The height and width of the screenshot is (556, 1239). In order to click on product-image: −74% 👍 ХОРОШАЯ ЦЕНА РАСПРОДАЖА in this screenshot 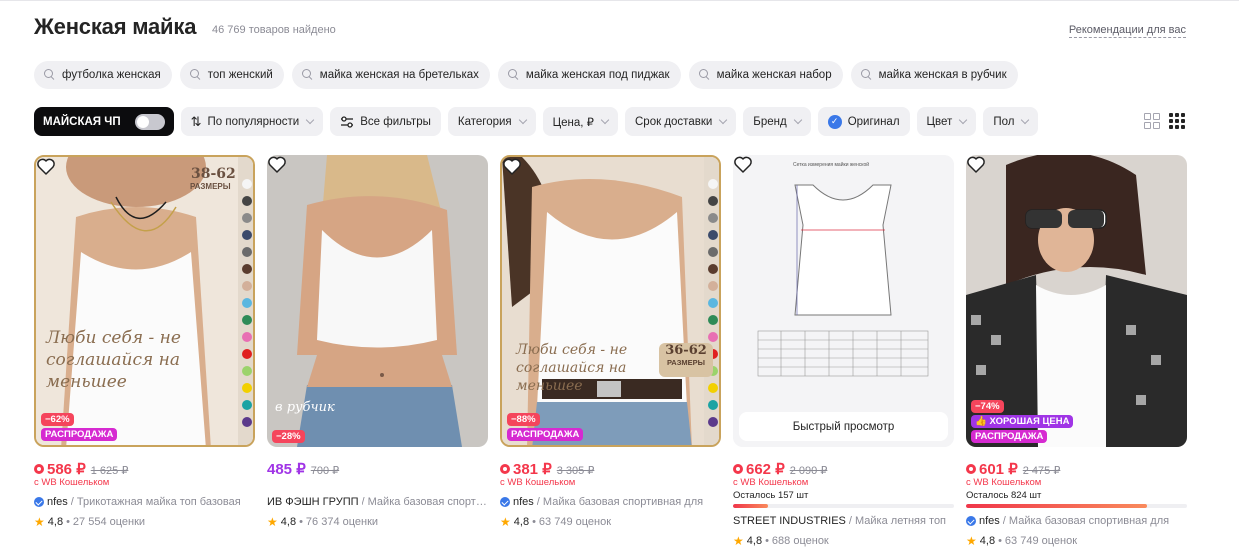, I will do `click(1076, 301)`.